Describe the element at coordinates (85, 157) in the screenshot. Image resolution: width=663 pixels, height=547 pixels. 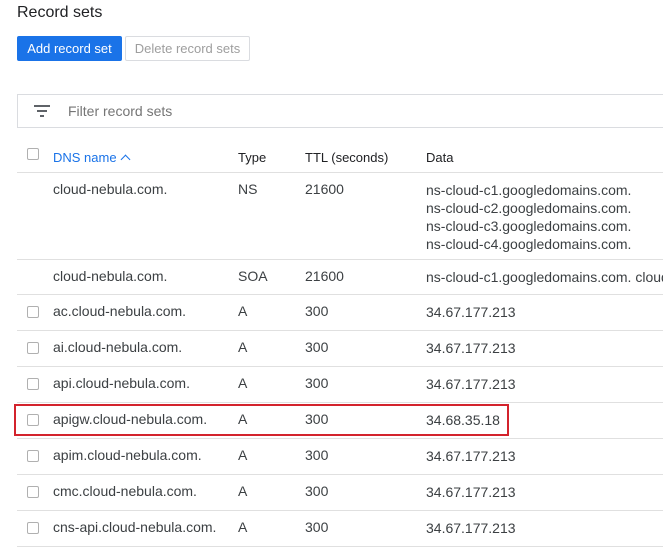
I see `column-header-dns-name-label: DNS name` at that location.